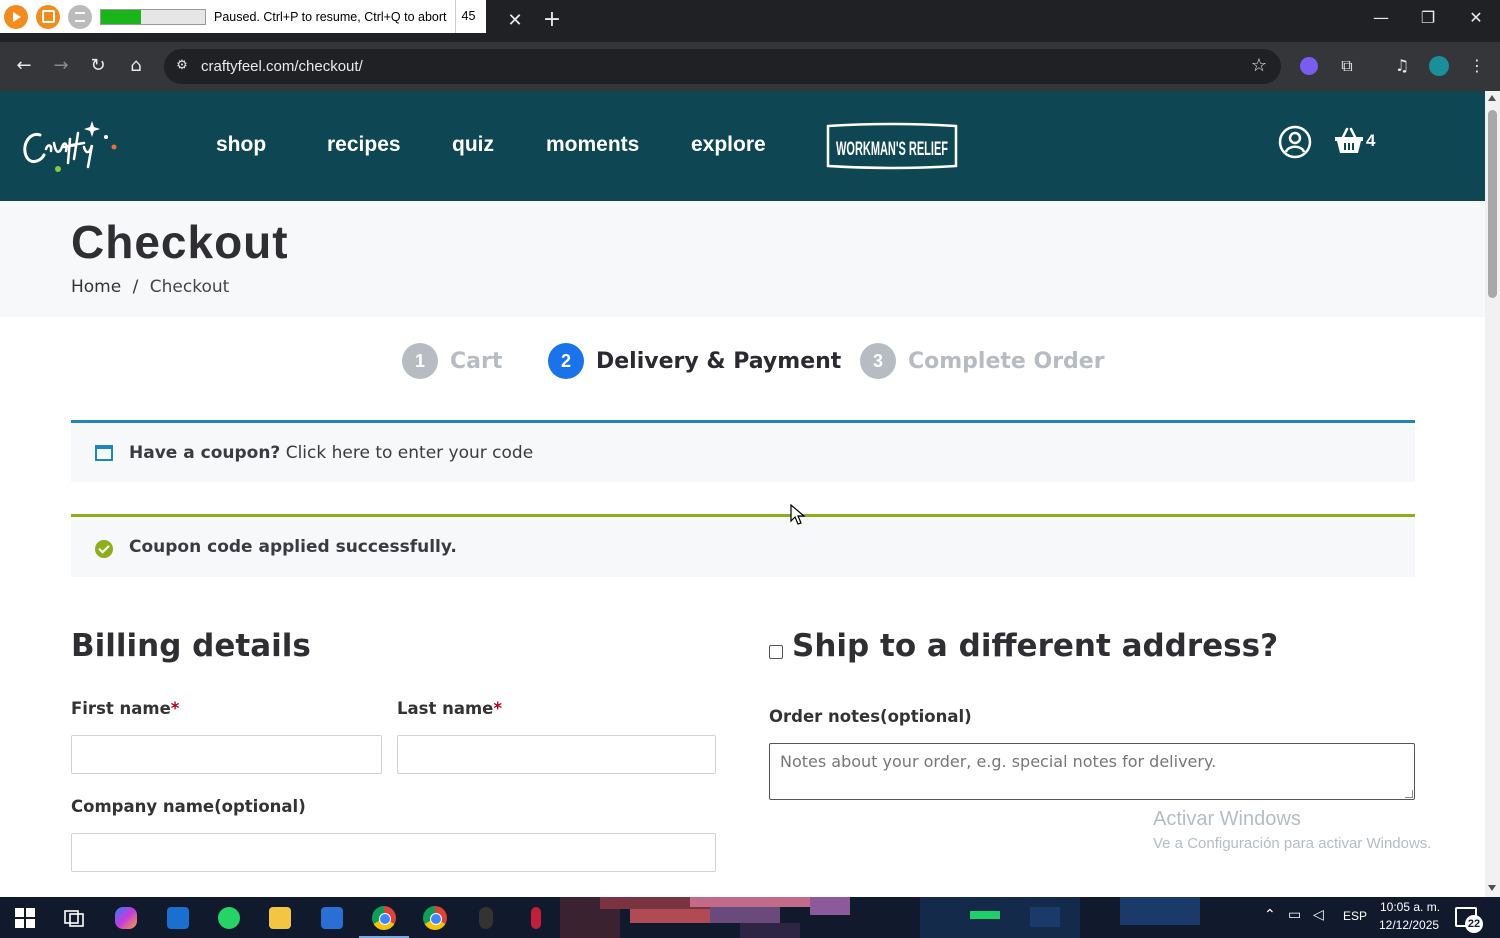 The width and height of the screenshot is (1500, 938). Describe the element at coordinates (473, 145) in the screenshot. I see `nav-link-quiz: quiz` at that location.